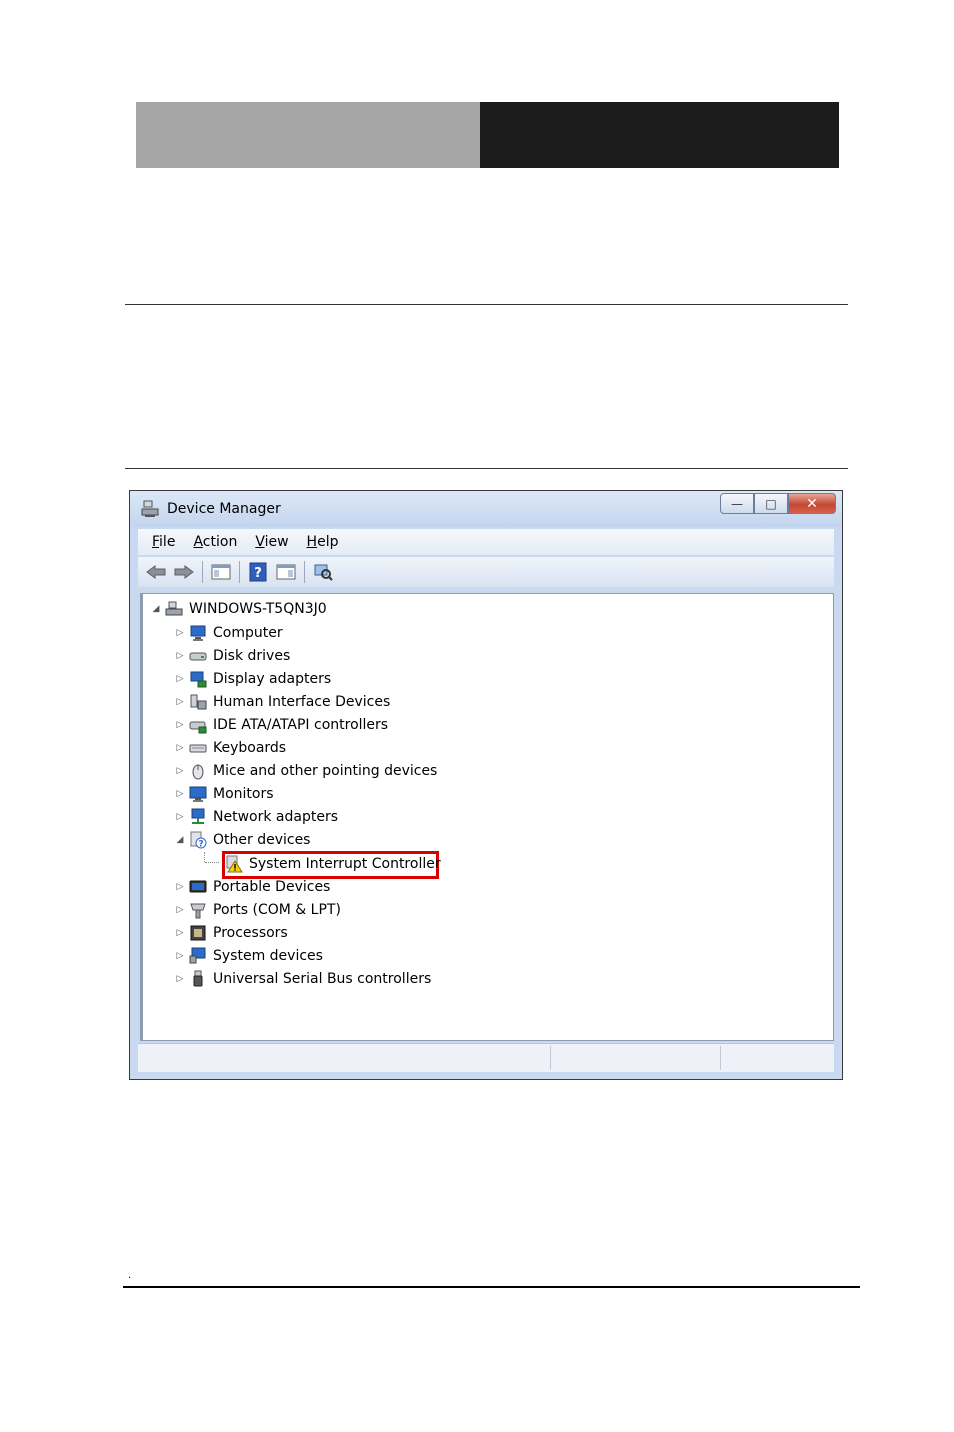  What do you see at coordinates (198, 817) in the screenshot?
I see `network-adapter-icon` at bounding box center [198, 817].